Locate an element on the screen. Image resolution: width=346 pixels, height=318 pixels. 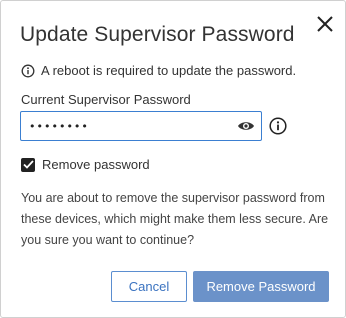
password-field-wrapper is located at coordinates (141, 126).